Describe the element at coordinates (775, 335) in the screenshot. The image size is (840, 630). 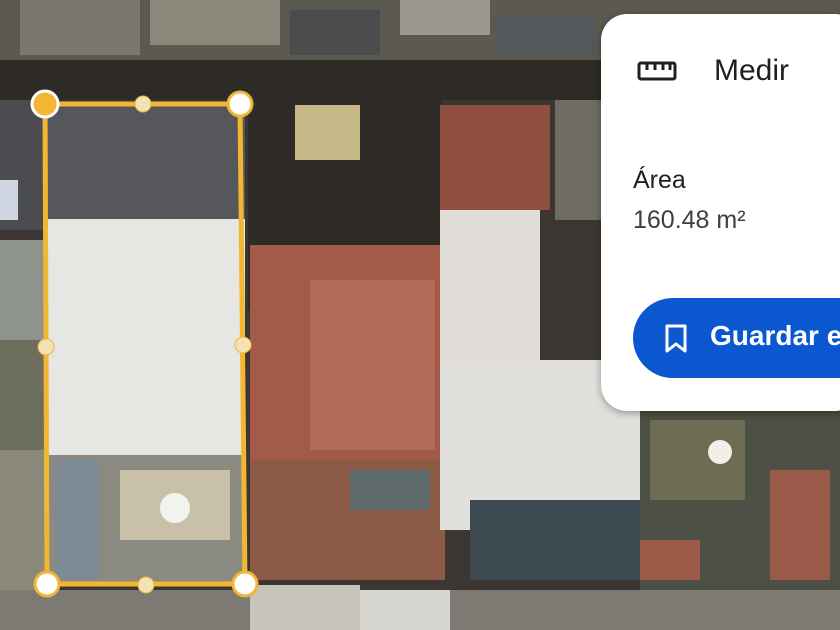
I see `save-button-label: Guardar e` at that location.